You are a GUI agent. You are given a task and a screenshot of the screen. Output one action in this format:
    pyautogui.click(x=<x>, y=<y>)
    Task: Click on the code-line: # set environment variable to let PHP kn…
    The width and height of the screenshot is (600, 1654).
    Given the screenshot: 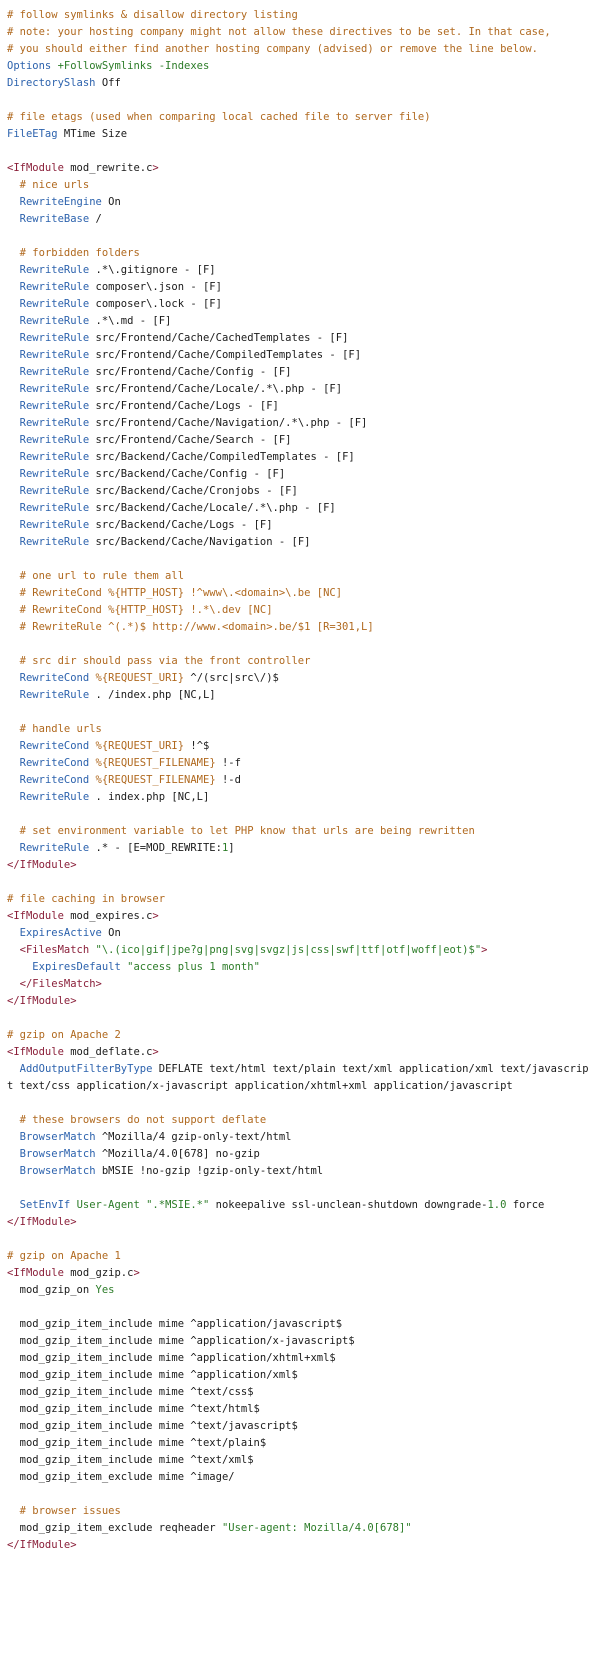 What is the action you would take?
    pyautogui.click(x=300, y=831)
    